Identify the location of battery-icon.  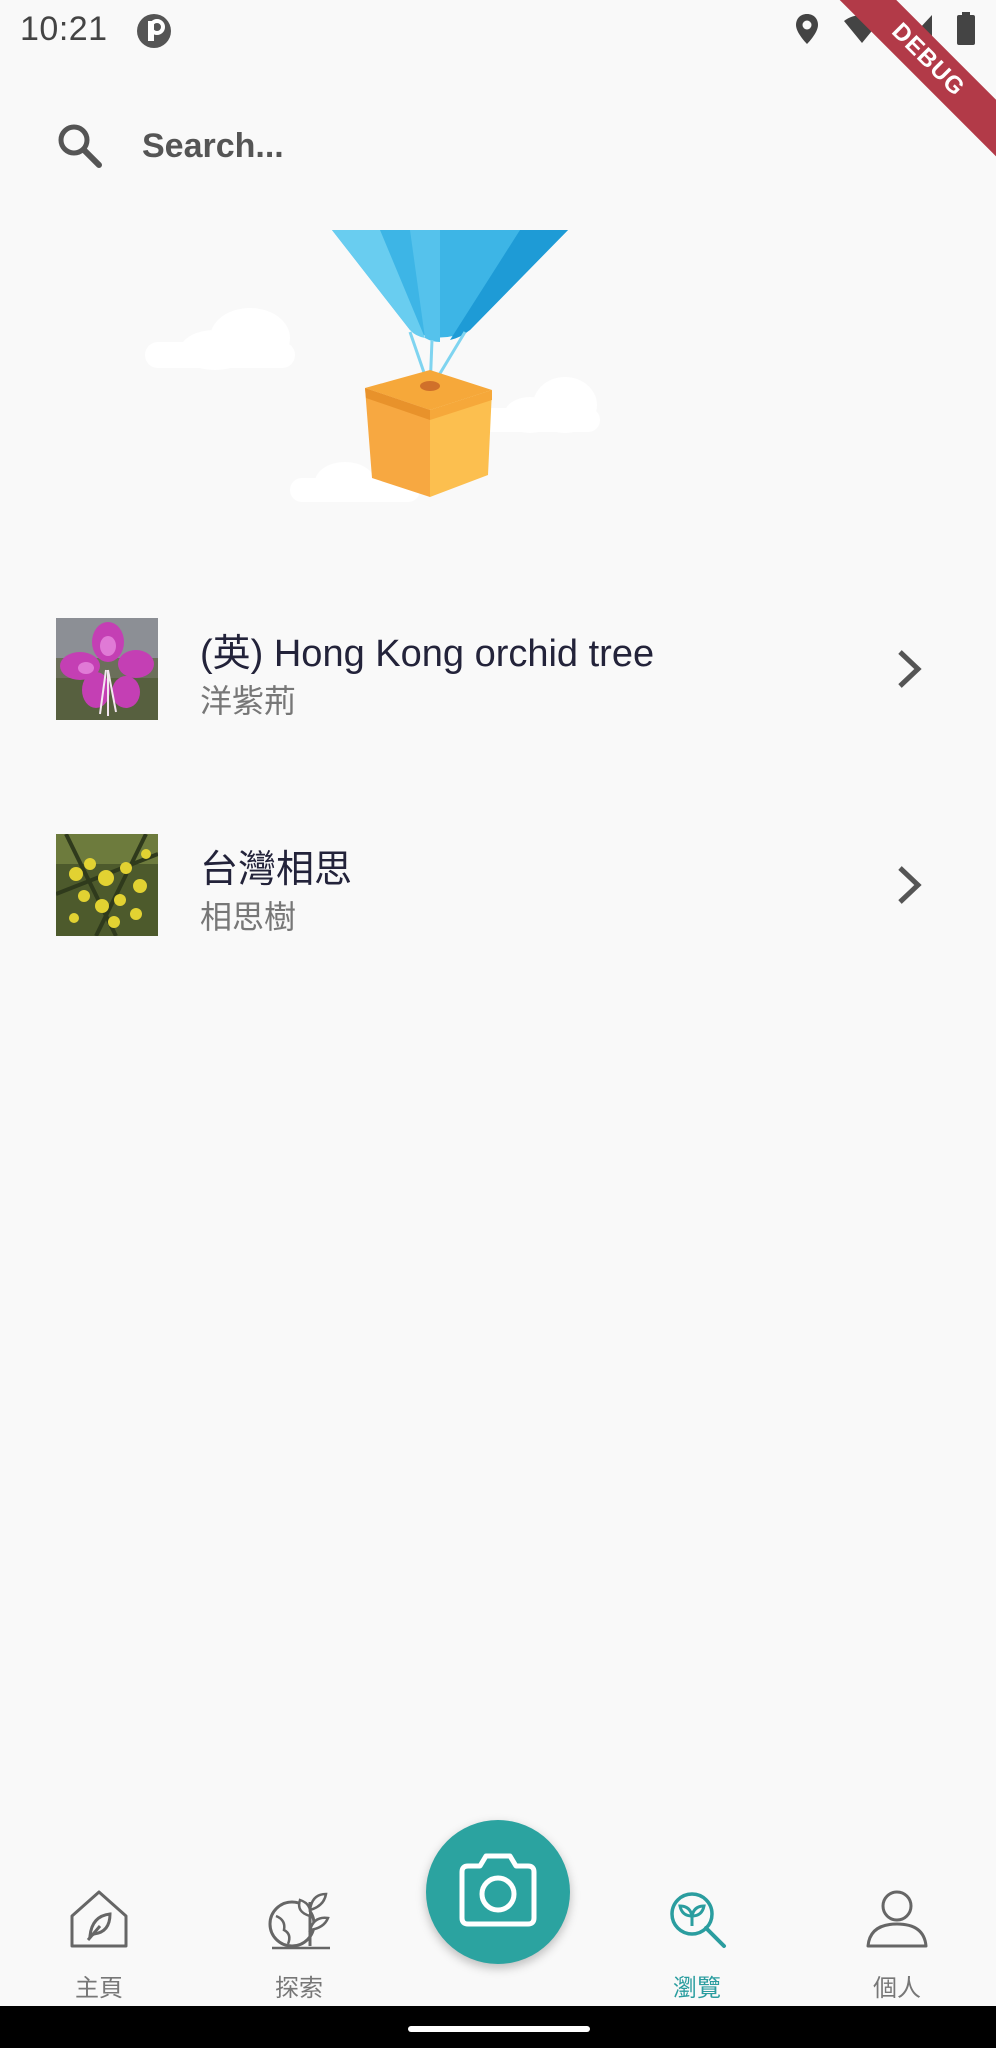
(966, 28).